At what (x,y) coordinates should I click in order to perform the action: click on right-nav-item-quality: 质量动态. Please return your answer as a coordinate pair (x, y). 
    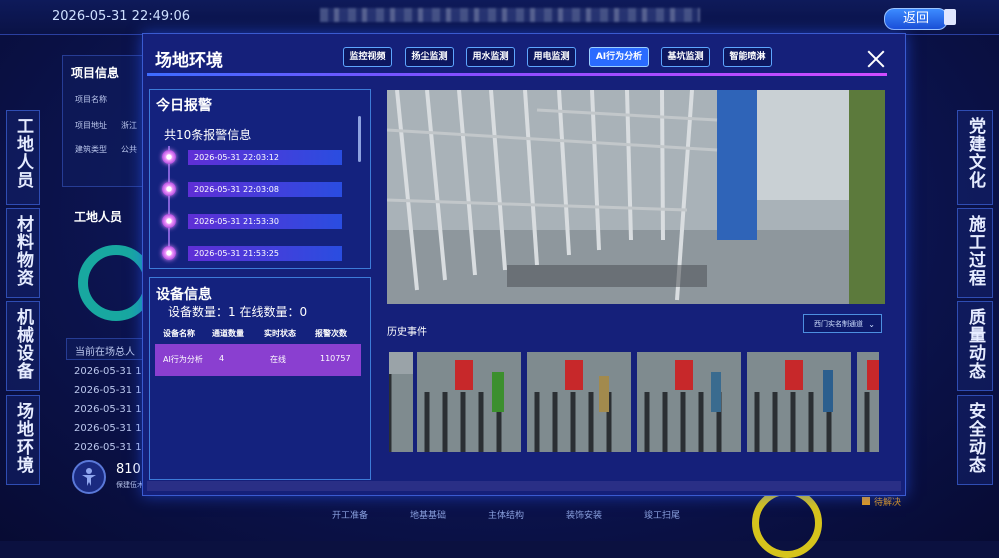
    Looking at the image, I should click on (975, 346).